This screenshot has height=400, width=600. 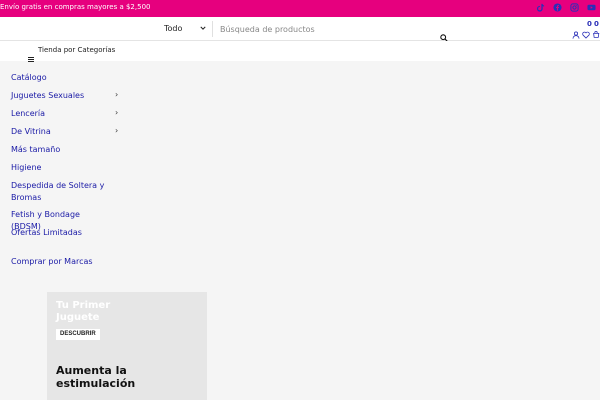 I want to click on chevron-down-icon, so click(x=203, y=29).